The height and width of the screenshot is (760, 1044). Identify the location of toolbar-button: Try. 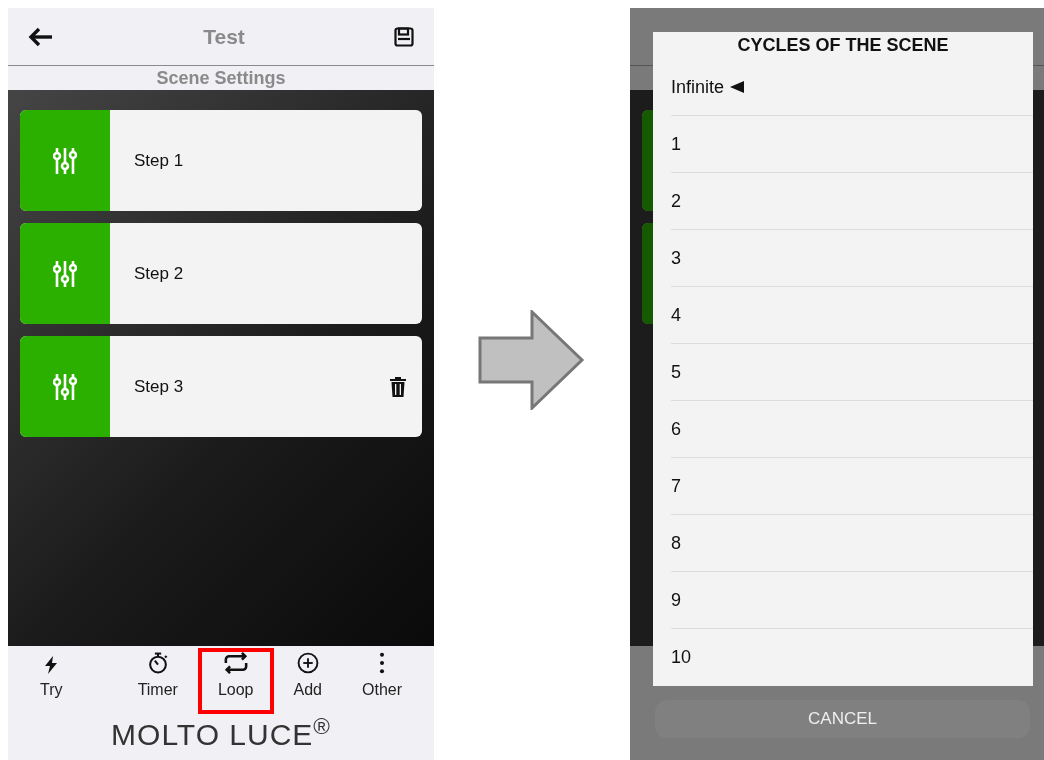
(51, 681).